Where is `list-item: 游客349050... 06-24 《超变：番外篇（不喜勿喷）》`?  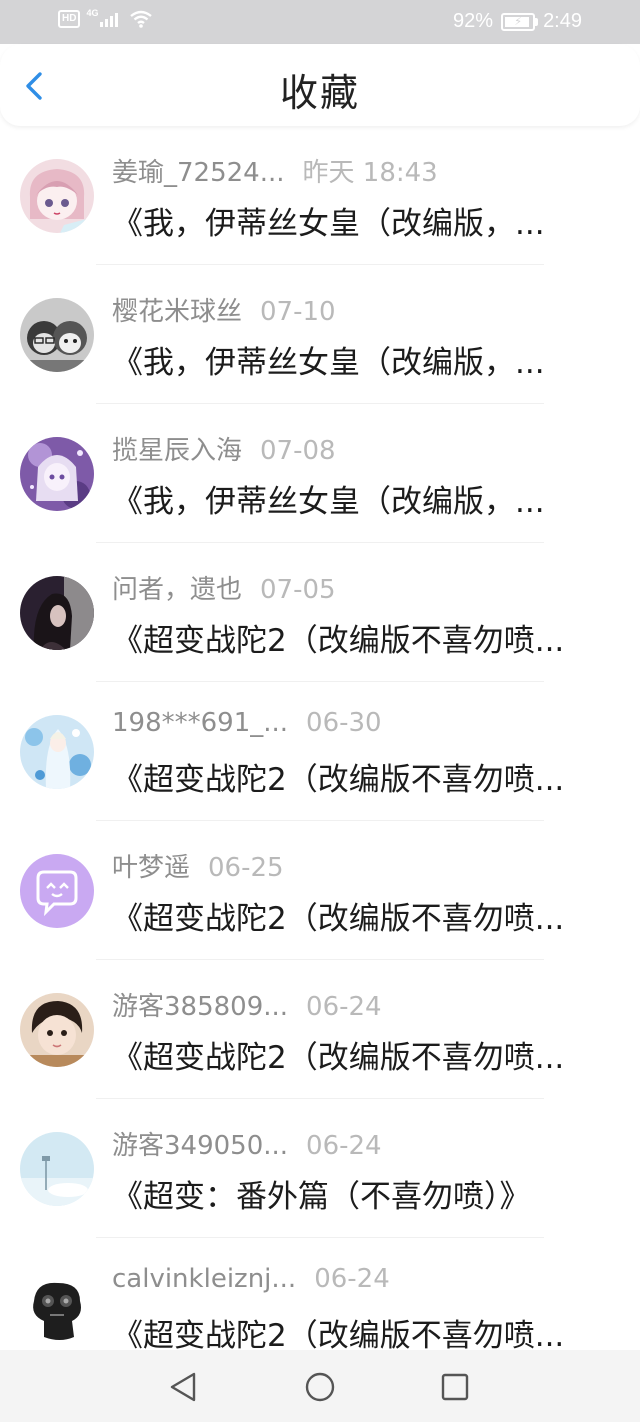
list-item: 游客349050... 06-24 《超变：番外篇（不喜勿喷）》 is located at coordinates (320, 1168).